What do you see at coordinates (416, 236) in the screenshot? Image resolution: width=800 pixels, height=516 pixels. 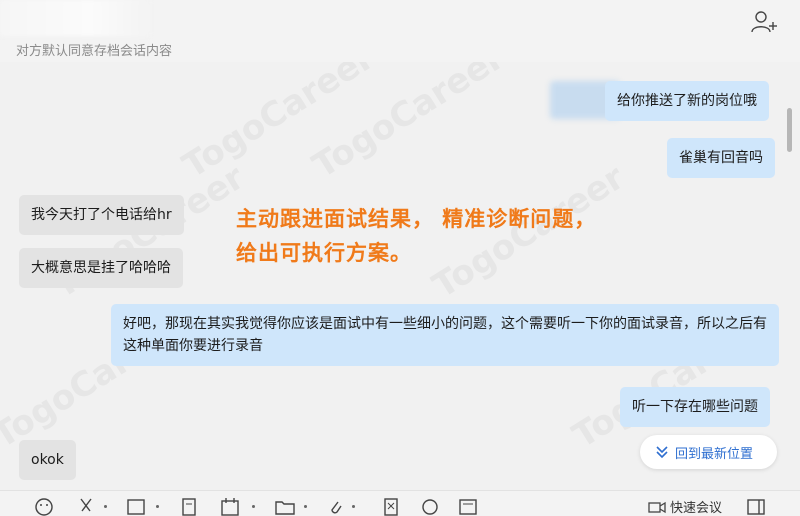 I see `promo-overlay-text: 主动跟进面试结果， 精准诊断问题， 给出可执行方案。` at bounding box center [416, 236].